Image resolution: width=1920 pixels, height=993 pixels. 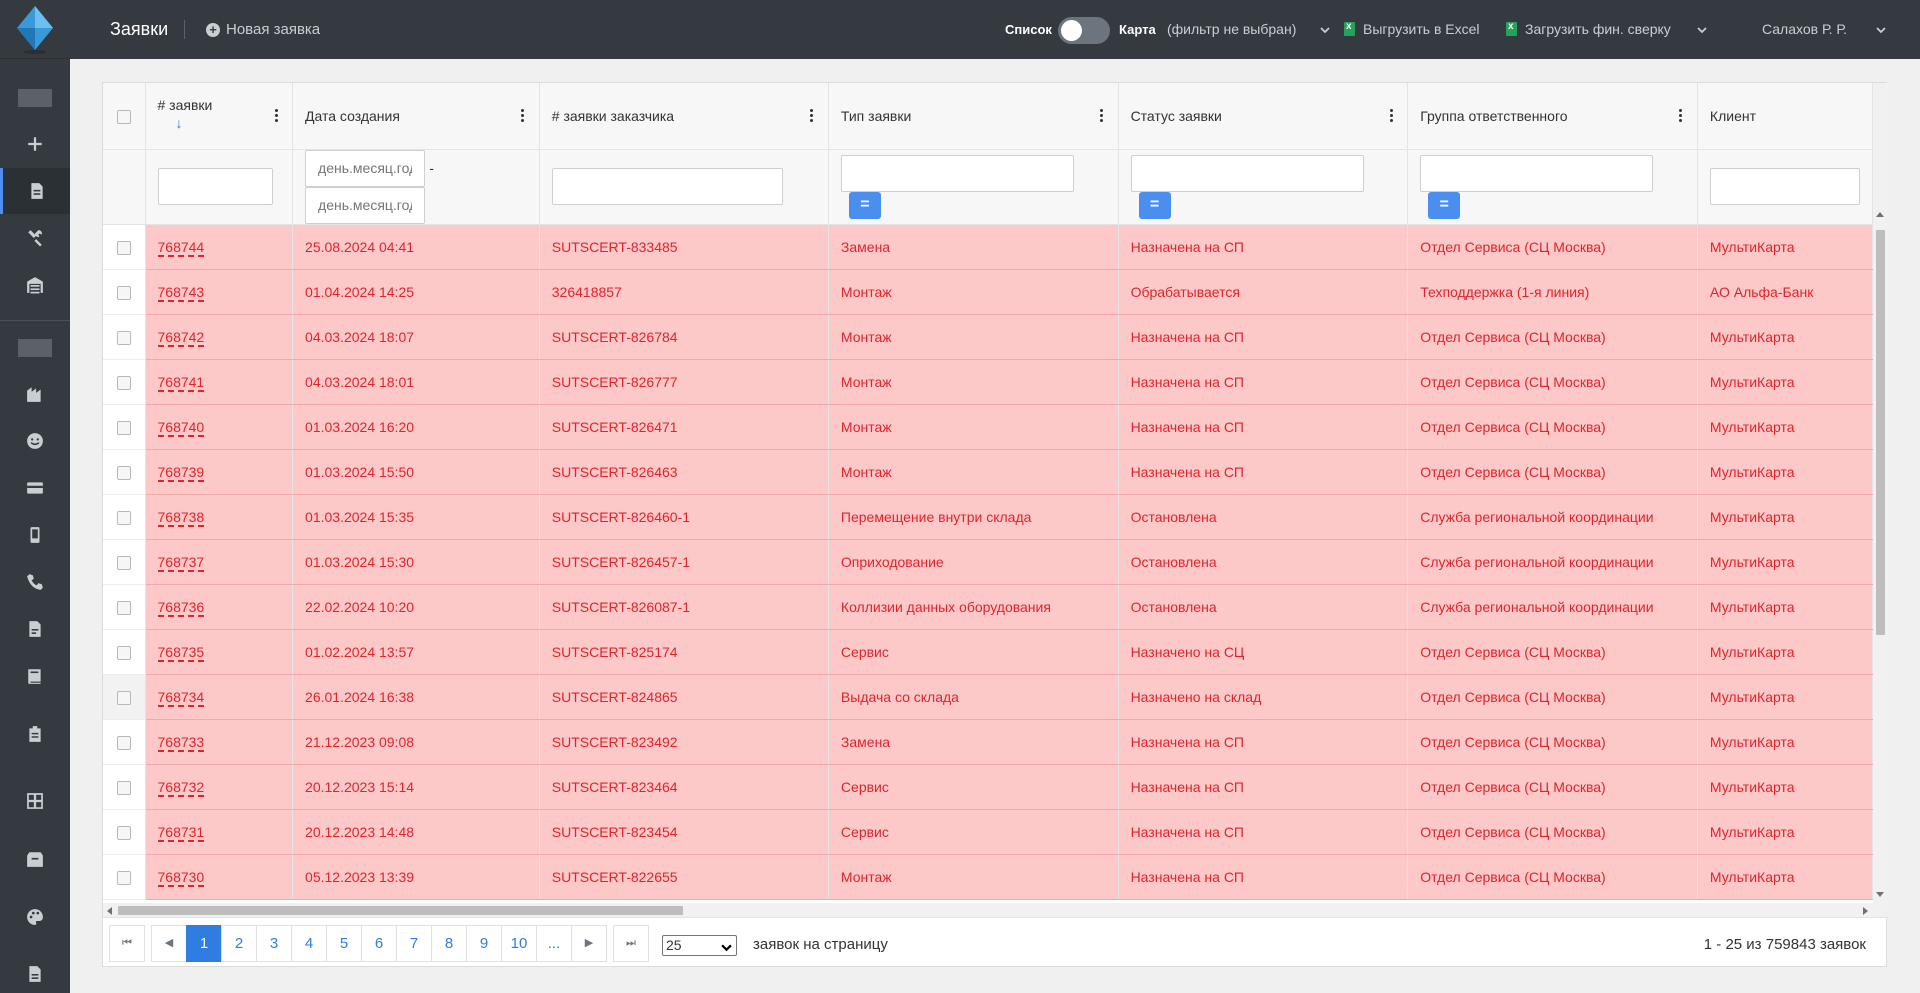 What do you see at coordinates (957, 173) in the screenshot?
I see `filter-type-input` at bounding box center [957, 173].